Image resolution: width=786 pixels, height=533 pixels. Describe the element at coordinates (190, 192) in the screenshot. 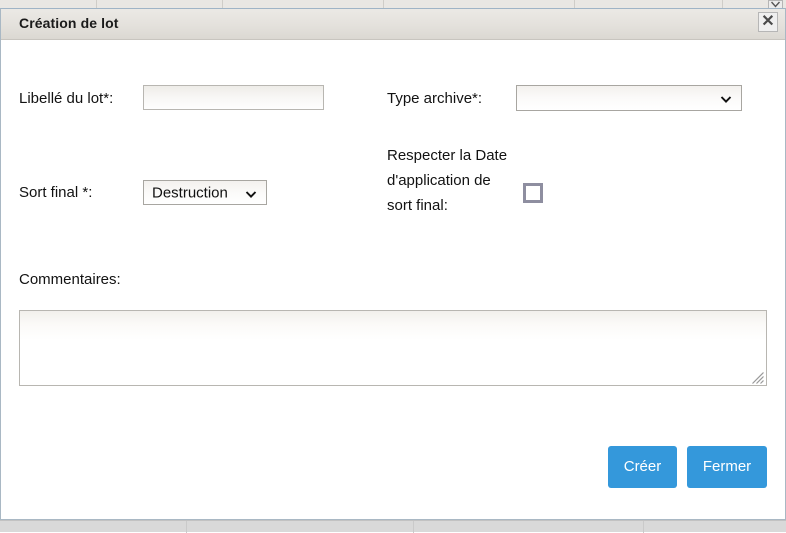

I see `sort-final-selected-value: Destruction` at that location.